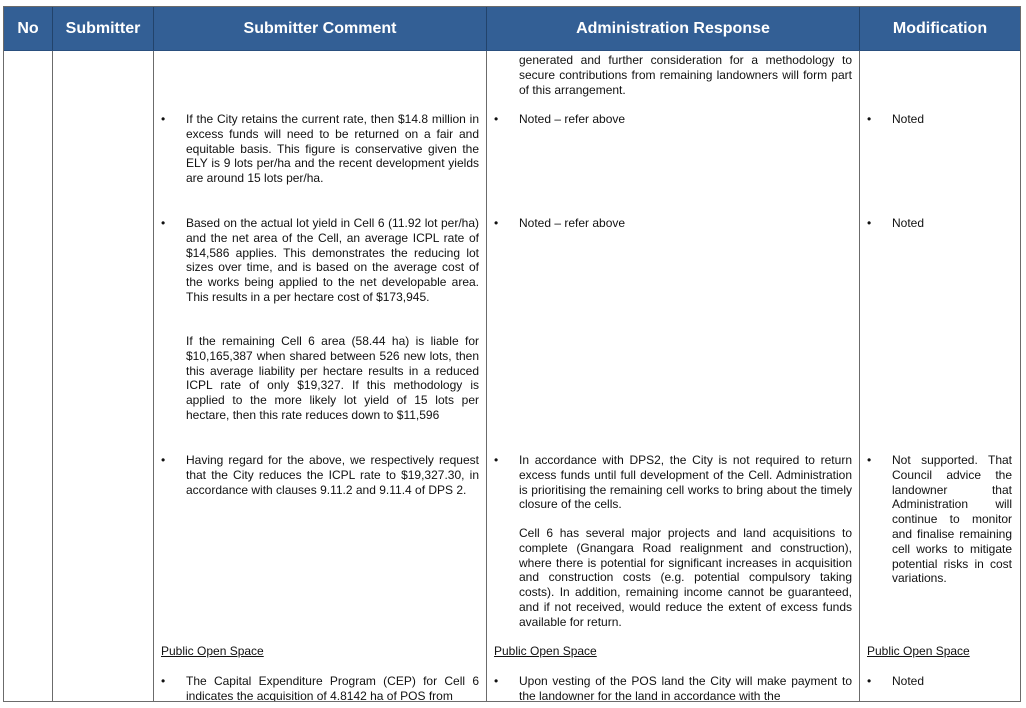 The width and height of the screenshot is (1026, 708). I want to click on cell-submitter, so click(103, 376).